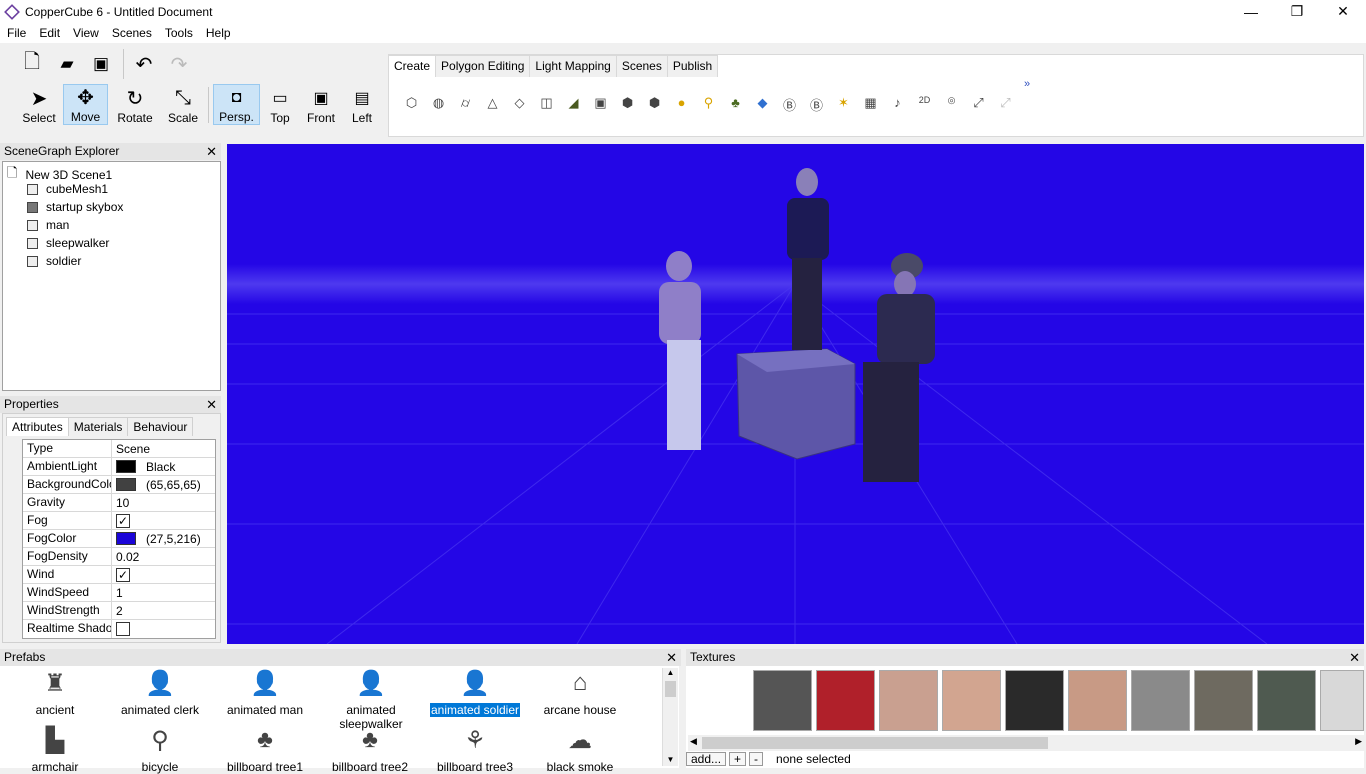 The width and height of the screenshot is (1366, 774). I want to click on tab-behaviour: Behaviour, so click(160, 426).